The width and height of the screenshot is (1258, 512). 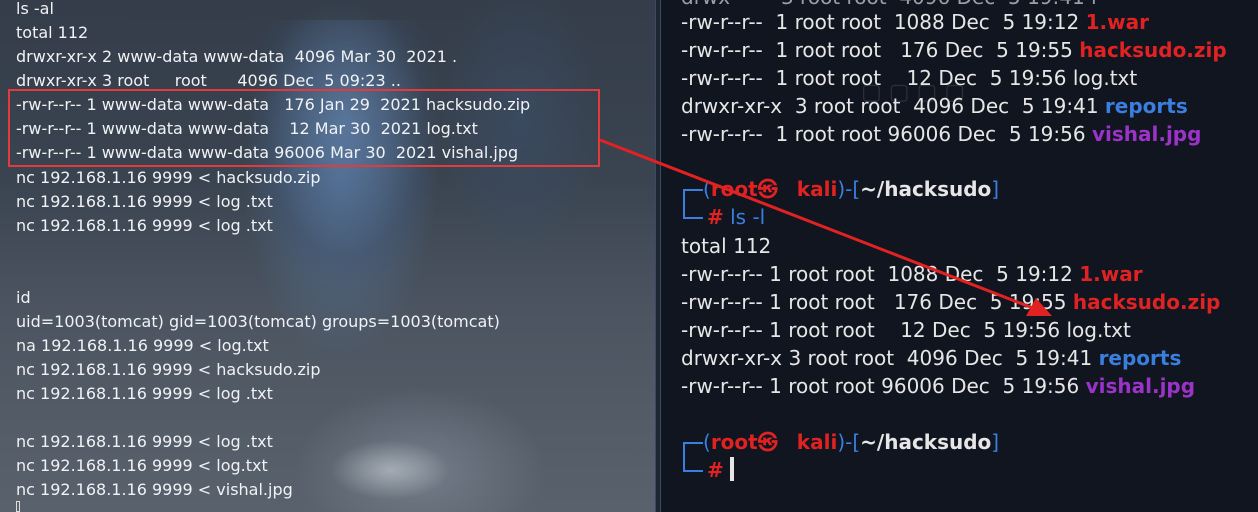 I want to click on left-line: nc 192.168.1.16 9999 < log.txt, so click(x=142, y=465).